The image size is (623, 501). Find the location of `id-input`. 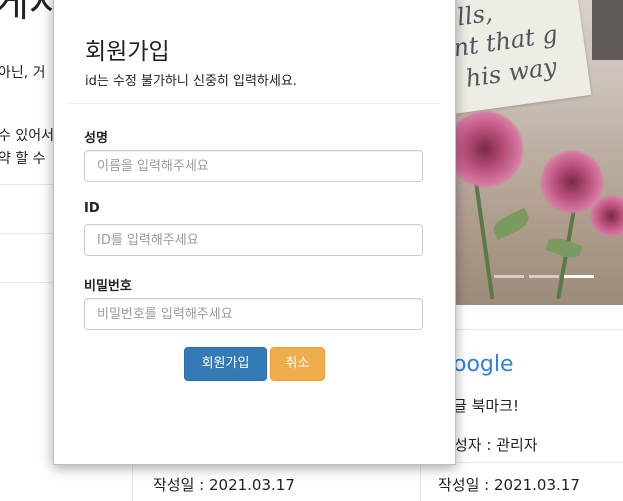

id-input is located at coordinates (253, 240).